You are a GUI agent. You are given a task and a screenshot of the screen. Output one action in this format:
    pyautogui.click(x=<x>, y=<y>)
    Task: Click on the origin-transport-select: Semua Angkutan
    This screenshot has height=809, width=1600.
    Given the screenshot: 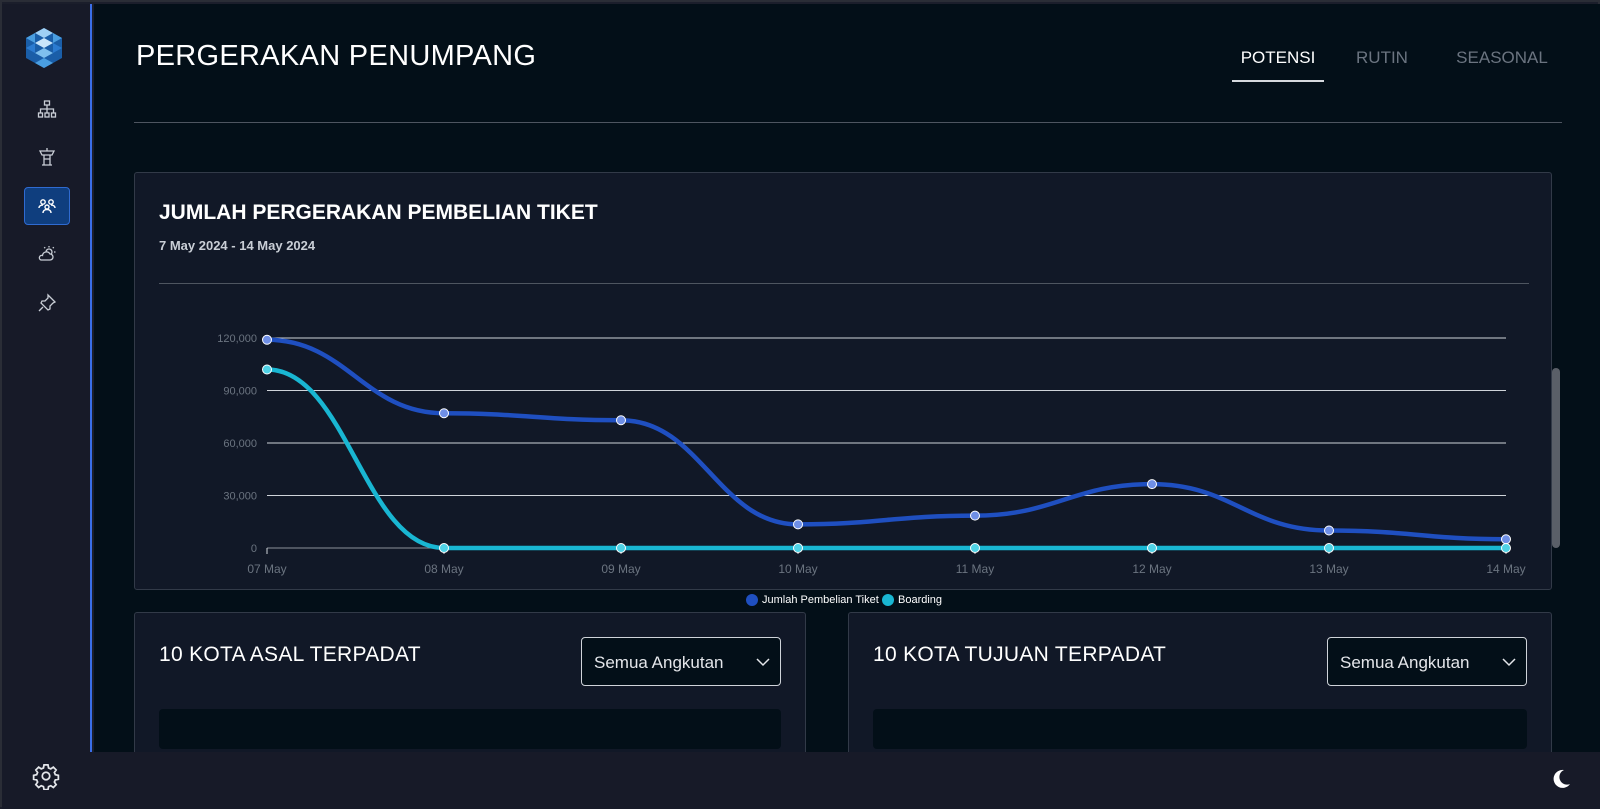 What is the action you would take?
    pyautogui.click(x=681, y=661)
    